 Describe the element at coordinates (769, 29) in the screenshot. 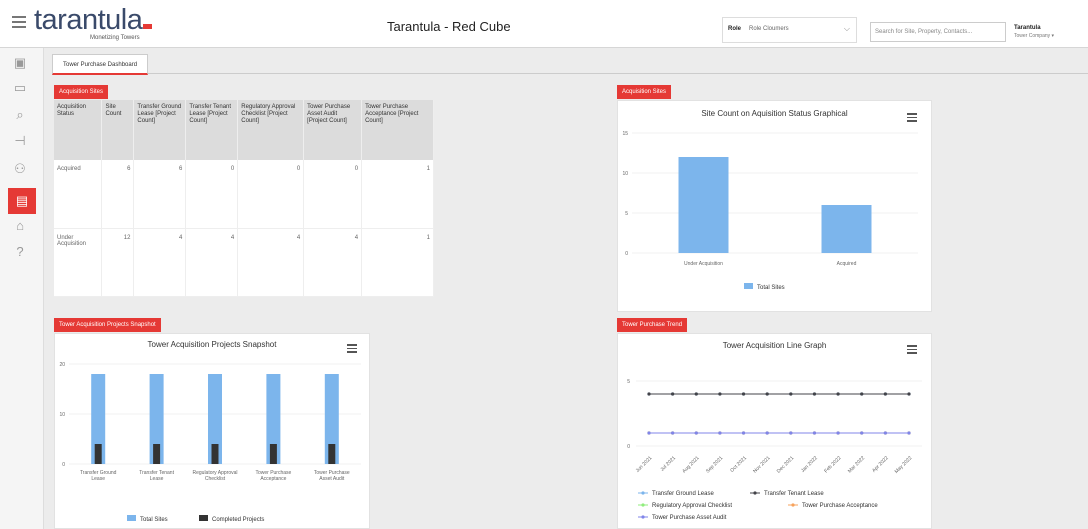

I see `role-select-value: Role Cloumers` at that location.